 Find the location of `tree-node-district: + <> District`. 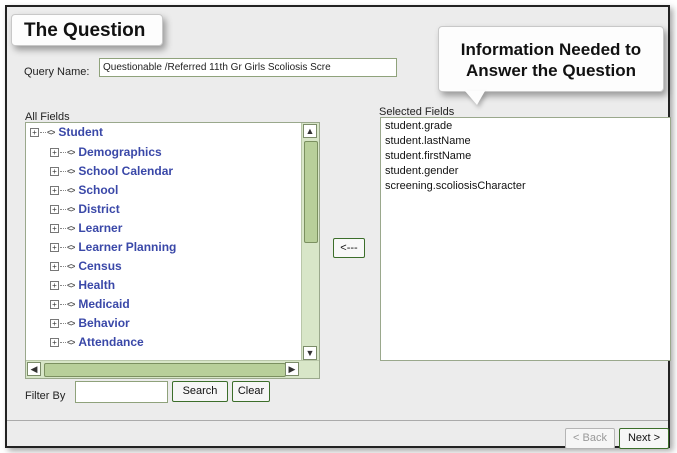

tree-node-district: + <> District is located at coordinates (85, 209).